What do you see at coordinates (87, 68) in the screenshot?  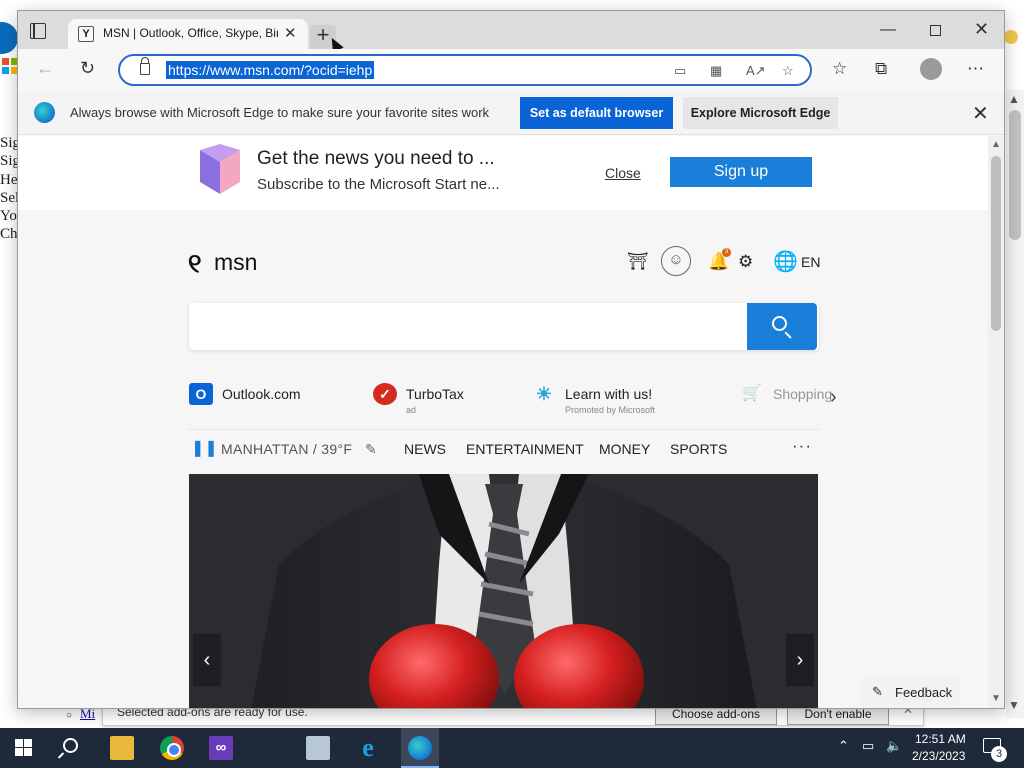 I see `refresh-button: ↻` at bounding box center [87, 68].